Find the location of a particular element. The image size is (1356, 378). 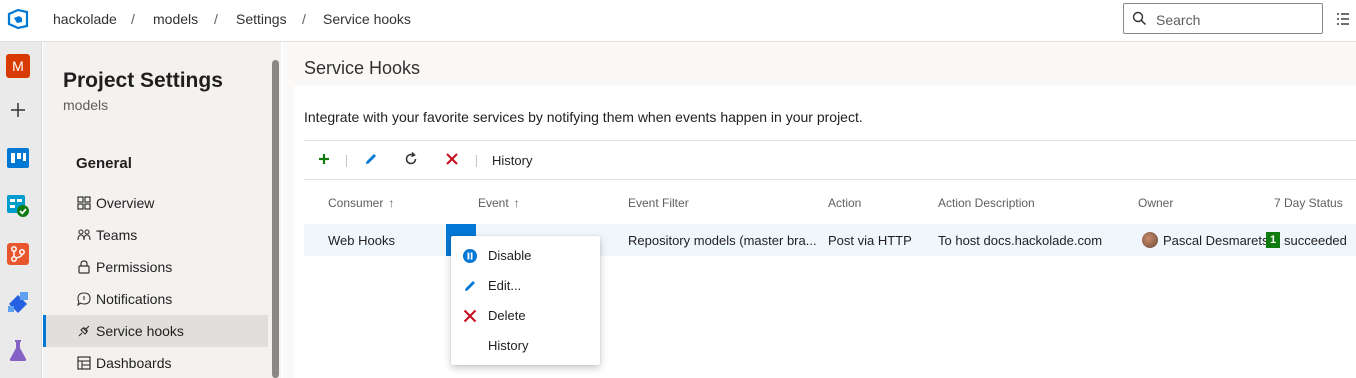

sidebar-item-permissions: Permissions is located at coordinates (155, 267).